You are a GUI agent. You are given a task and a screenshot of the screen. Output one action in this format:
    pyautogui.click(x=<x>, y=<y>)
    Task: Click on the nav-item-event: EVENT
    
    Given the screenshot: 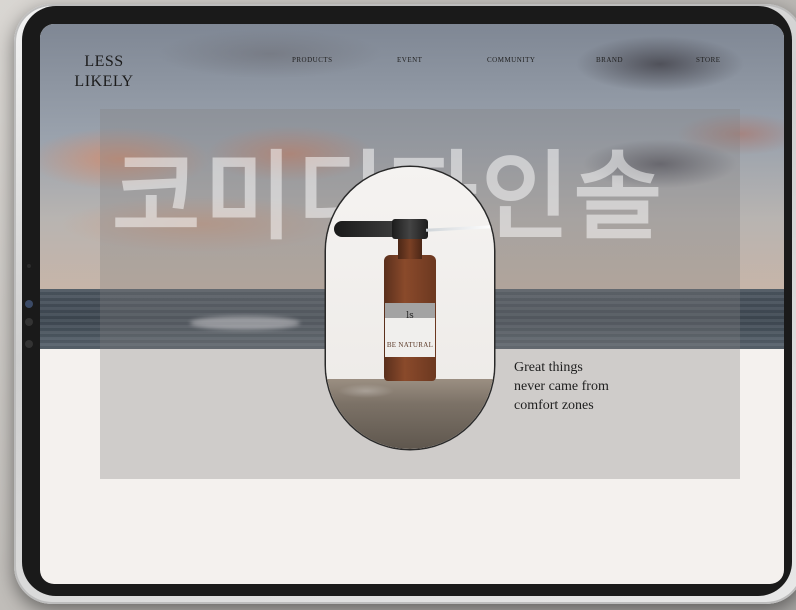 What is the action you would take?
    pyautogui.click(x=409, y=60)
    